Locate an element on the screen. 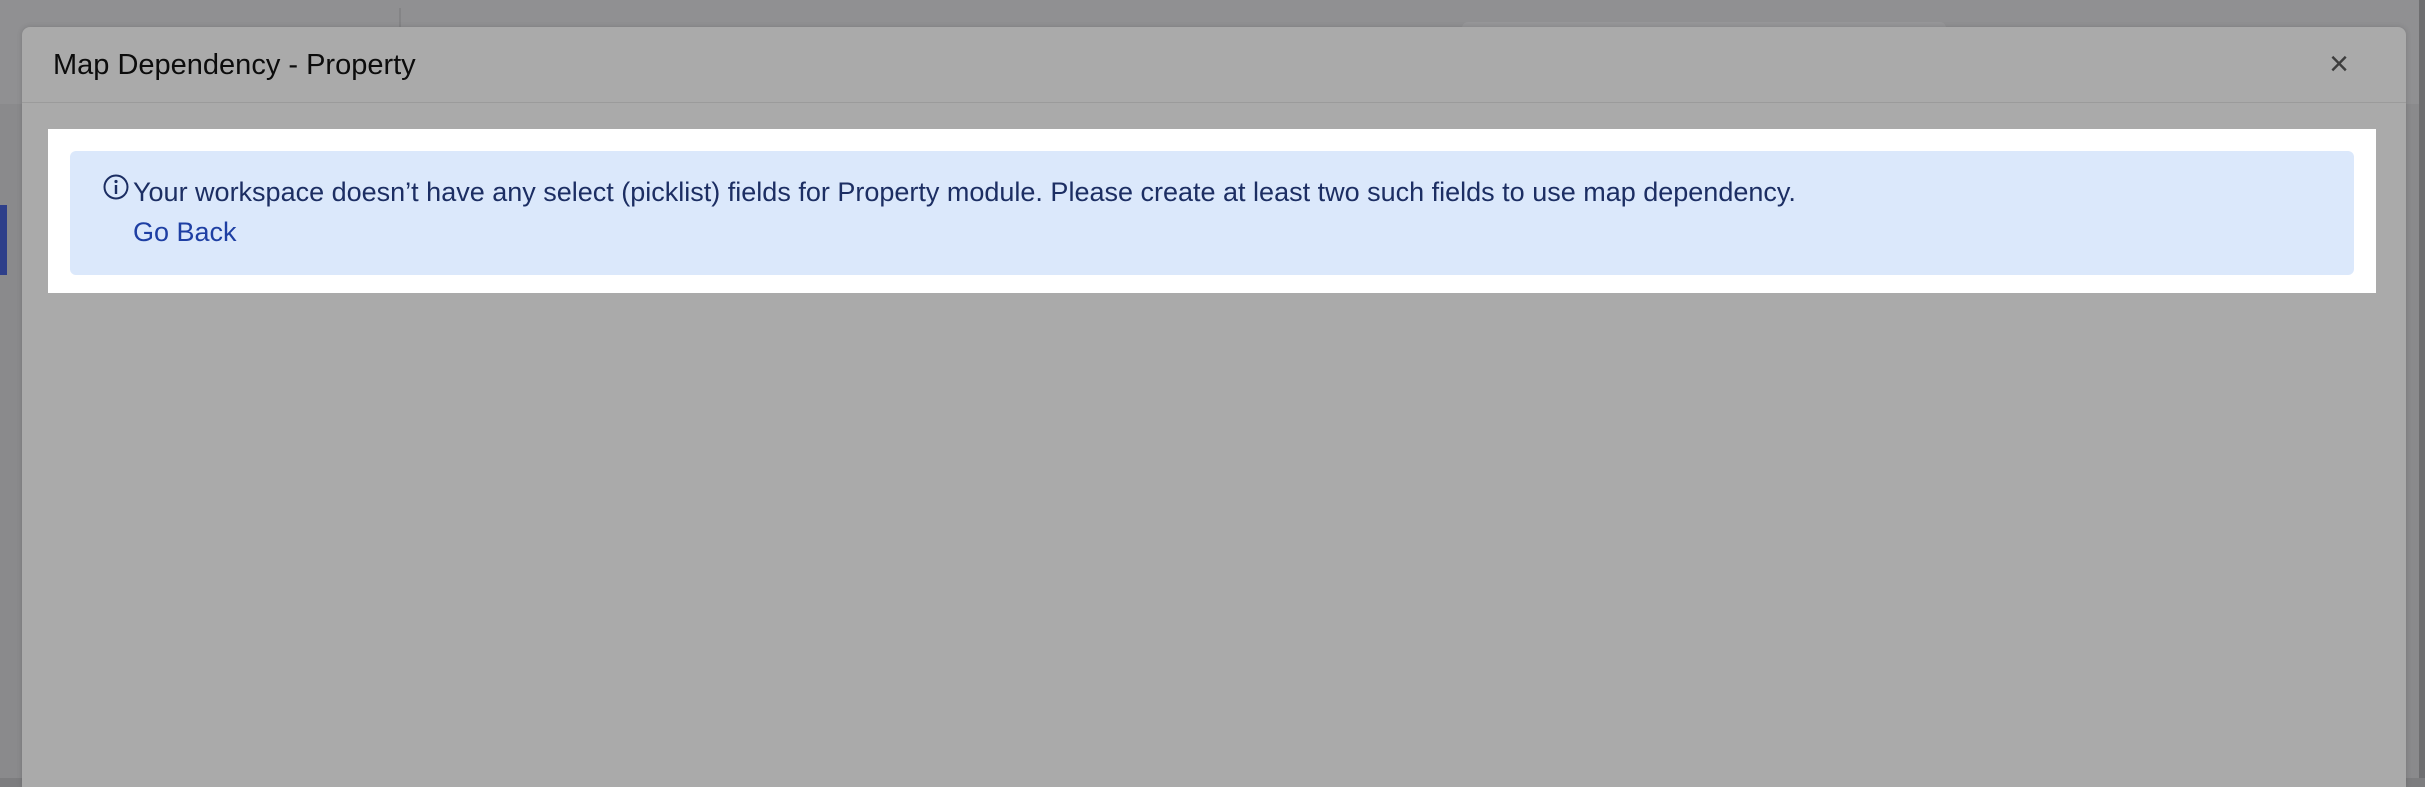 The image size is (2425, 787). modal-title: Map Dependency - Property is located at coordinates (234, 65).